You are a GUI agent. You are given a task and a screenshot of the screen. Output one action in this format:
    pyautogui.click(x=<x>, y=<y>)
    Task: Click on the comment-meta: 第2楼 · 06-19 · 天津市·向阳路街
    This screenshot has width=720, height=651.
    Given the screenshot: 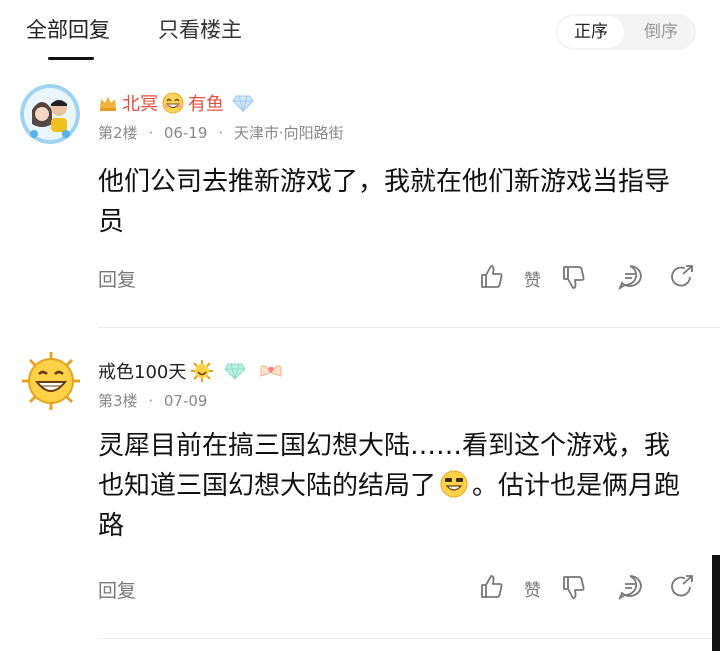 What is the action you would take?
    pyautogui.click(x=221, y=132)
    